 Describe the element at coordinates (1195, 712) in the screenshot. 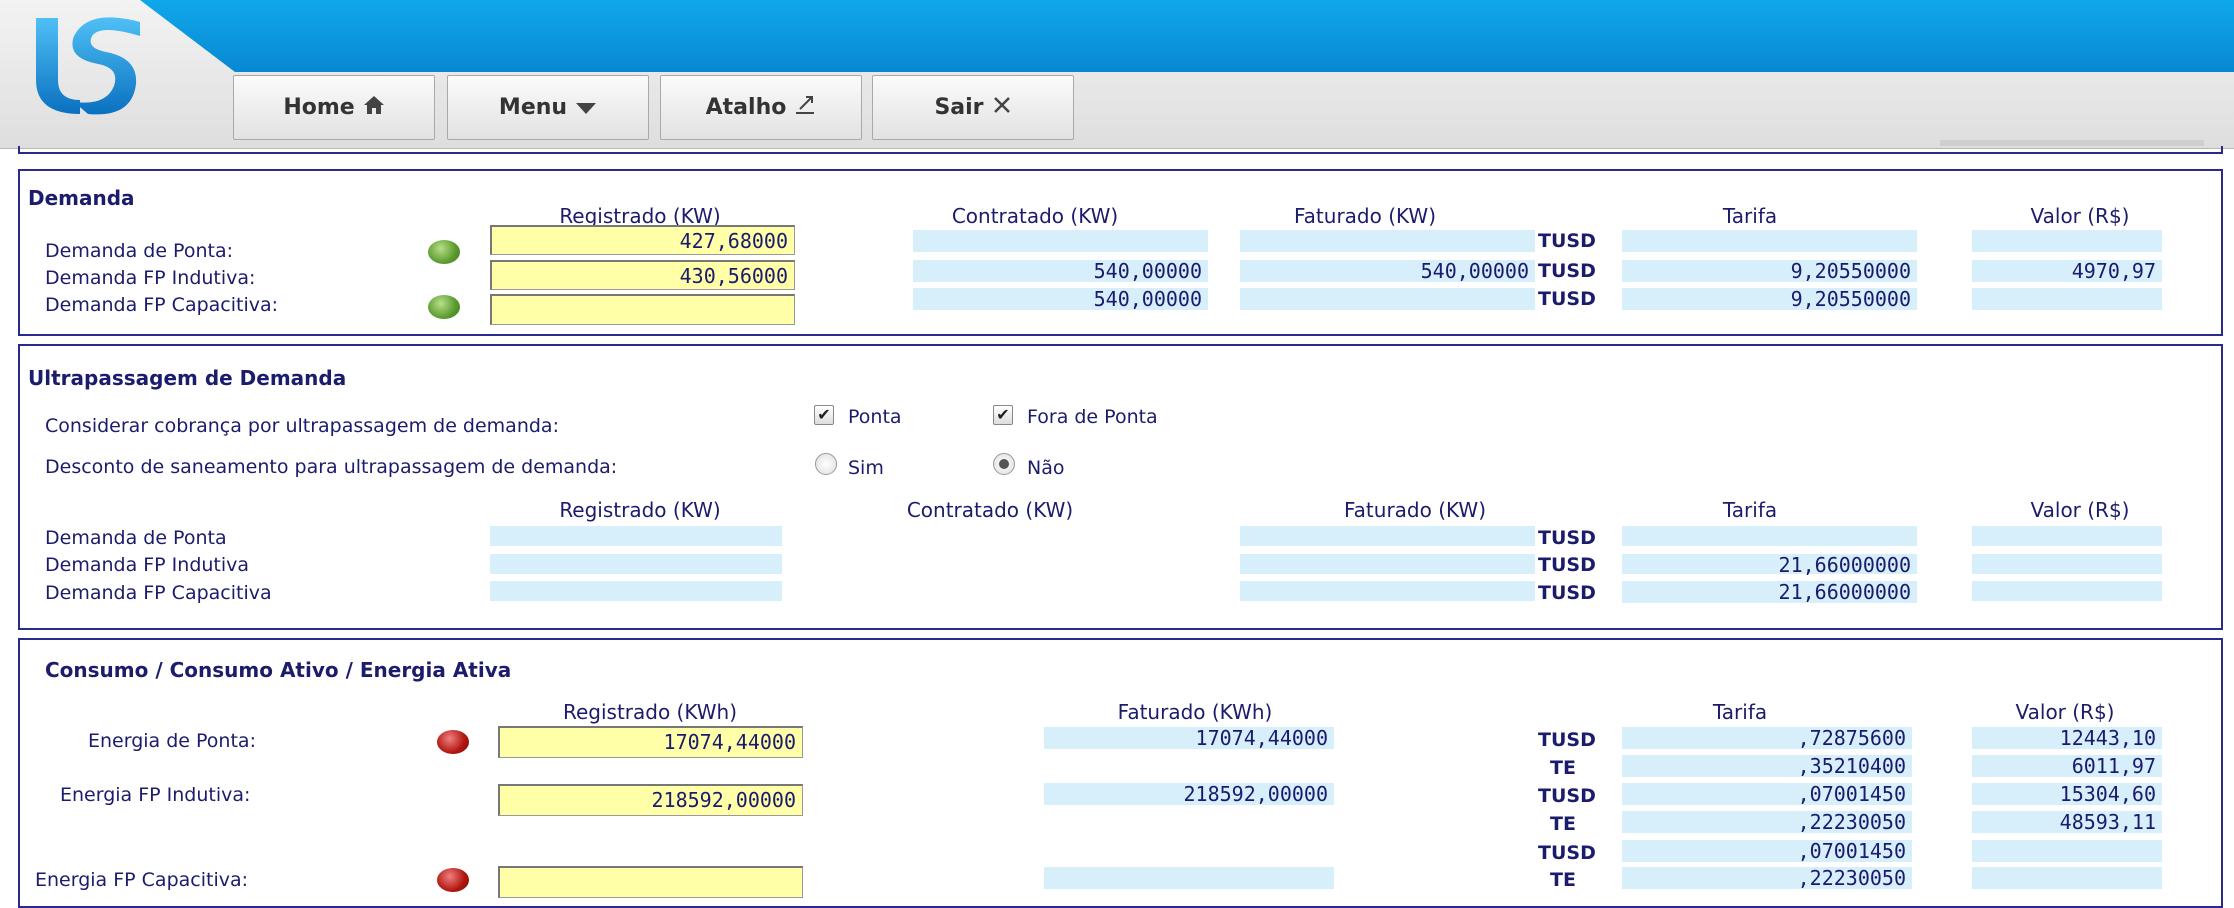

I see `consumo-header-faturado: Faturado (KWh)` at that location.